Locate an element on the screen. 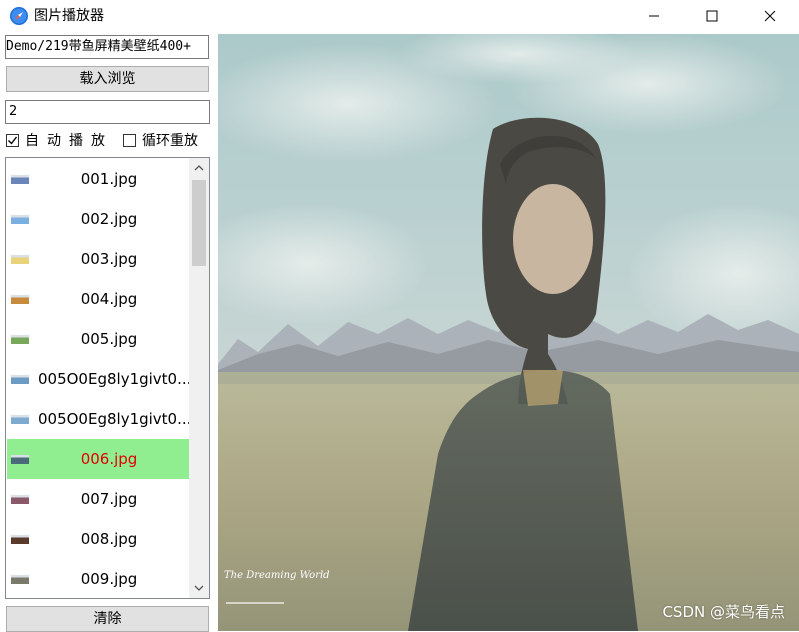  chevron-up-icon is located at coordinates (199, 168).